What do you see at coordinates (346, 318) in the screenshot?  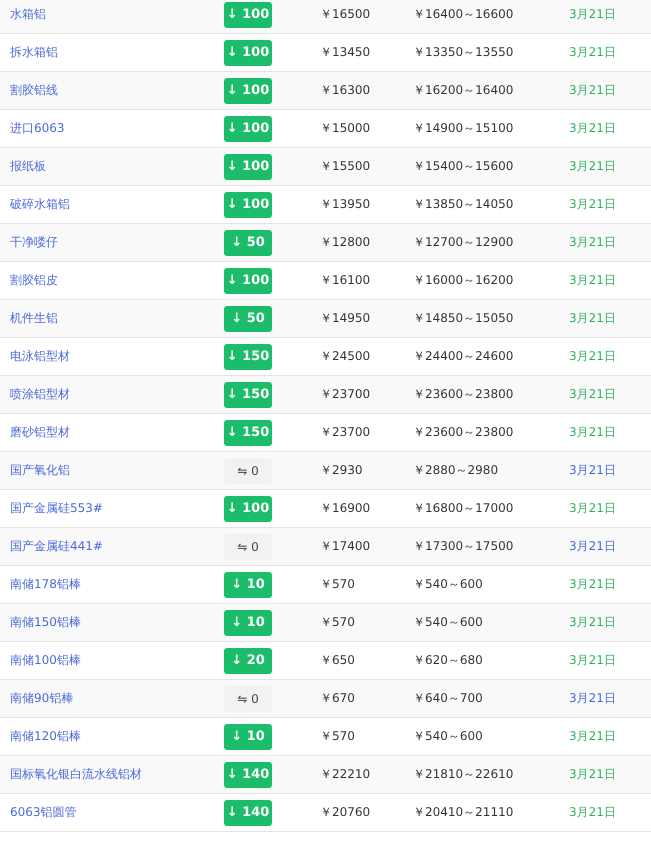 I see `price-cell-text: ￥14950` at bounding box center [346, 318].